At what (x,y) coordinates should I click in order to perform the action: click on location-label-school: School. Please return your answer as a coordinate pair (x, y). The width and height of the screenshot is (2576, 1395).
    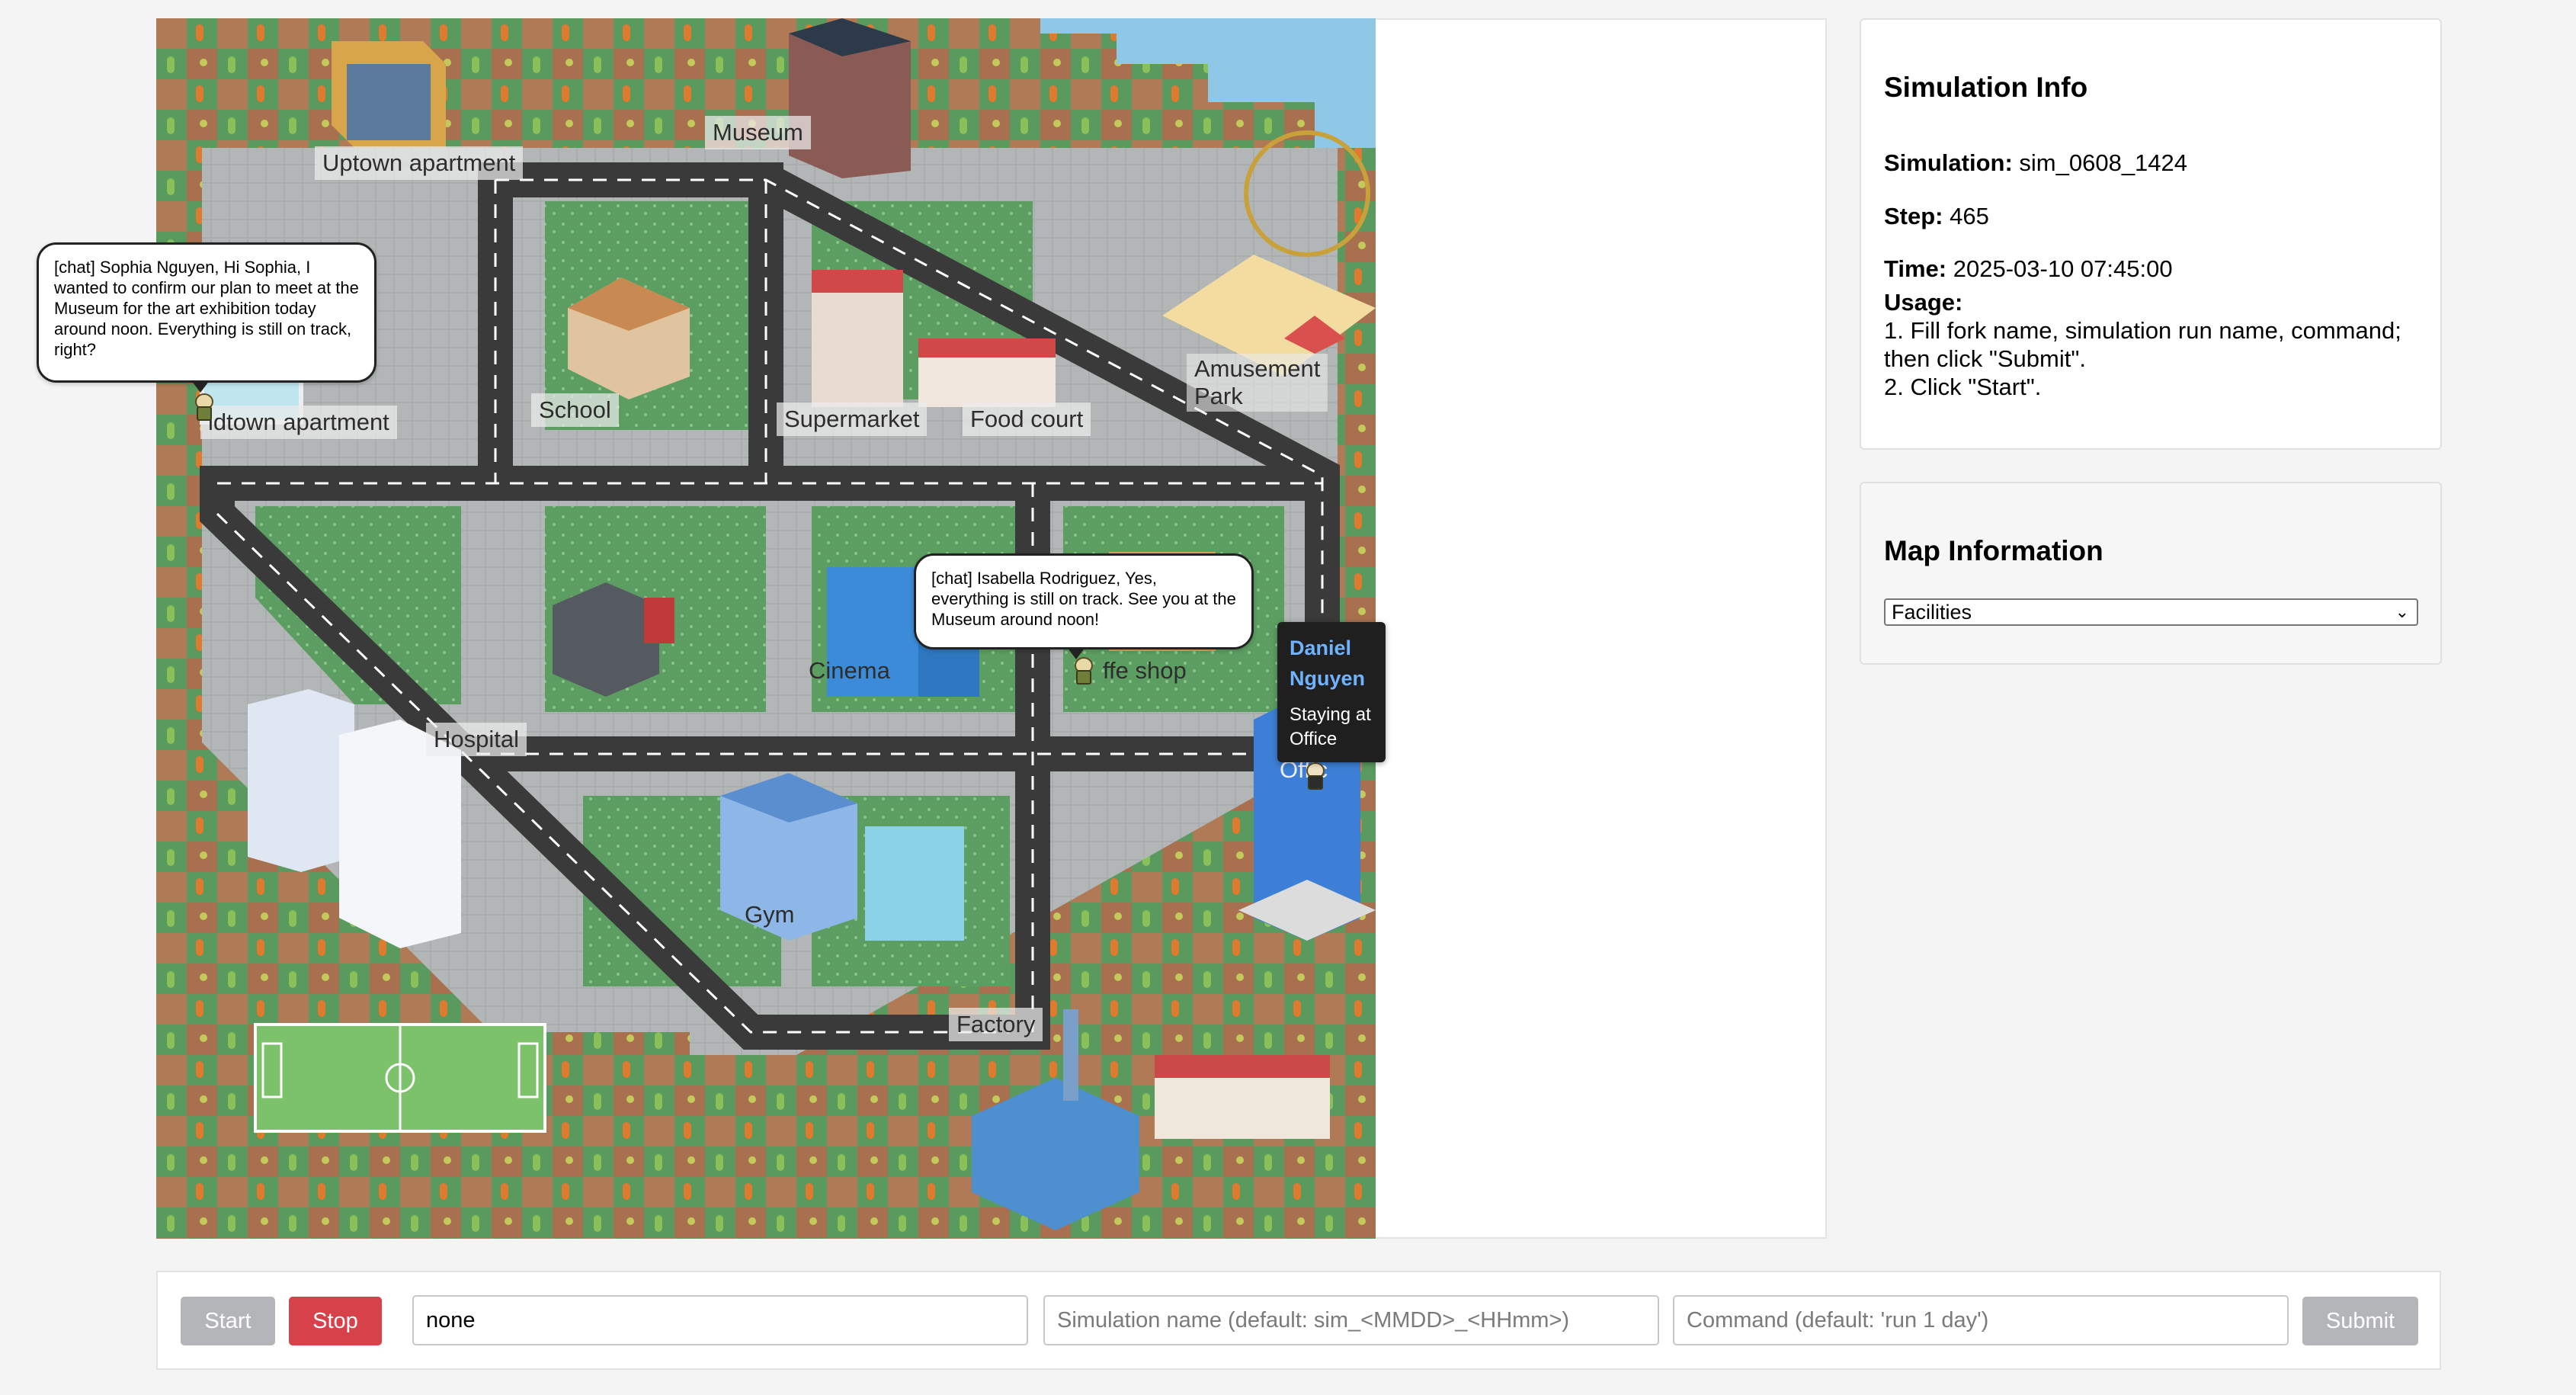
    Looking at the image, I should click on (575, 410).